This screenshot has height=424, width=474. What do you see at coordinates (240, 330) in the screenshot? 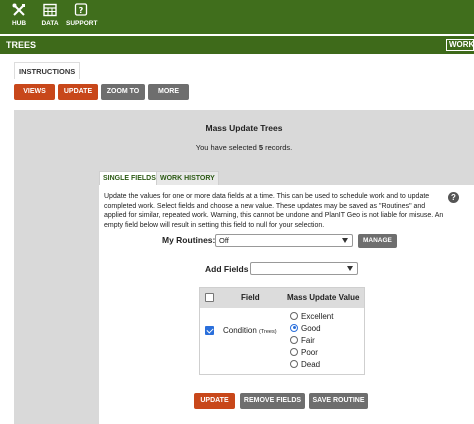
I see `field-name: Condition` at bounding box center [240, 330].